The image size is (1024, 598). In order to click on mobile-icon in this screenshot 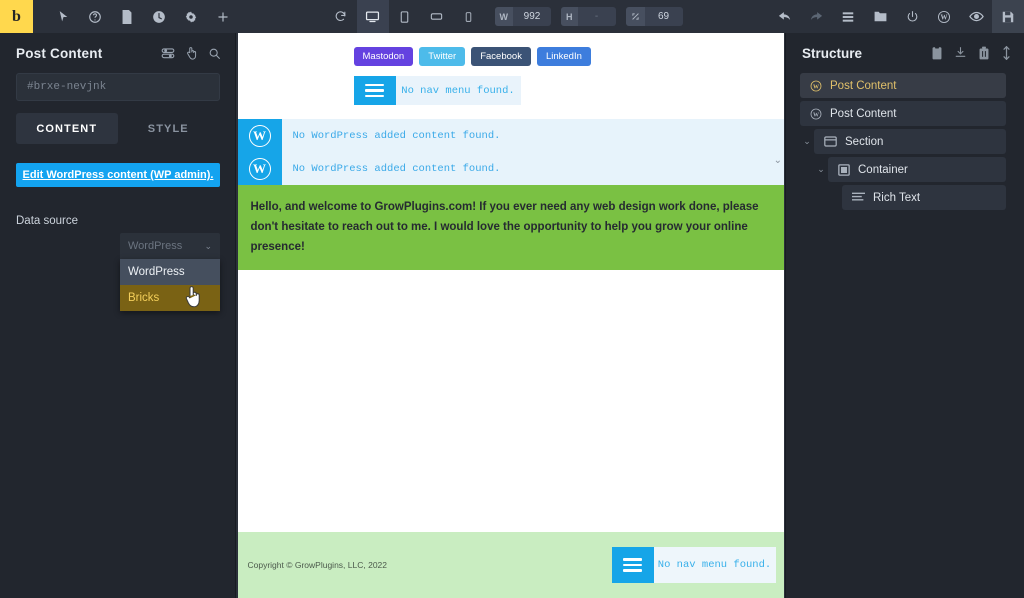, I will do `click(469, 16)`.